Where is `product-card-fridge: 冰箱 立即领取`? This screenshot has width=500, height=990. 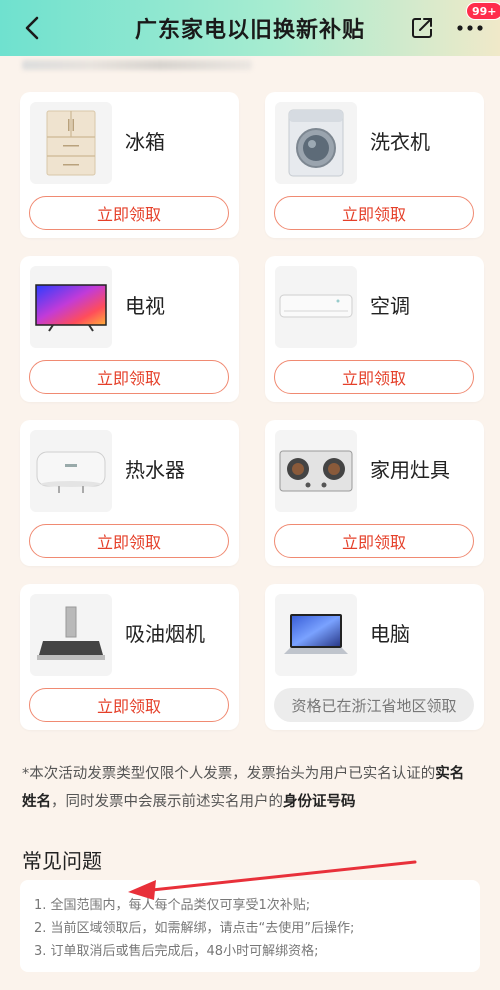
product-card-fridge: 冰箱 立即领取 is located at coordinates (129, 165).